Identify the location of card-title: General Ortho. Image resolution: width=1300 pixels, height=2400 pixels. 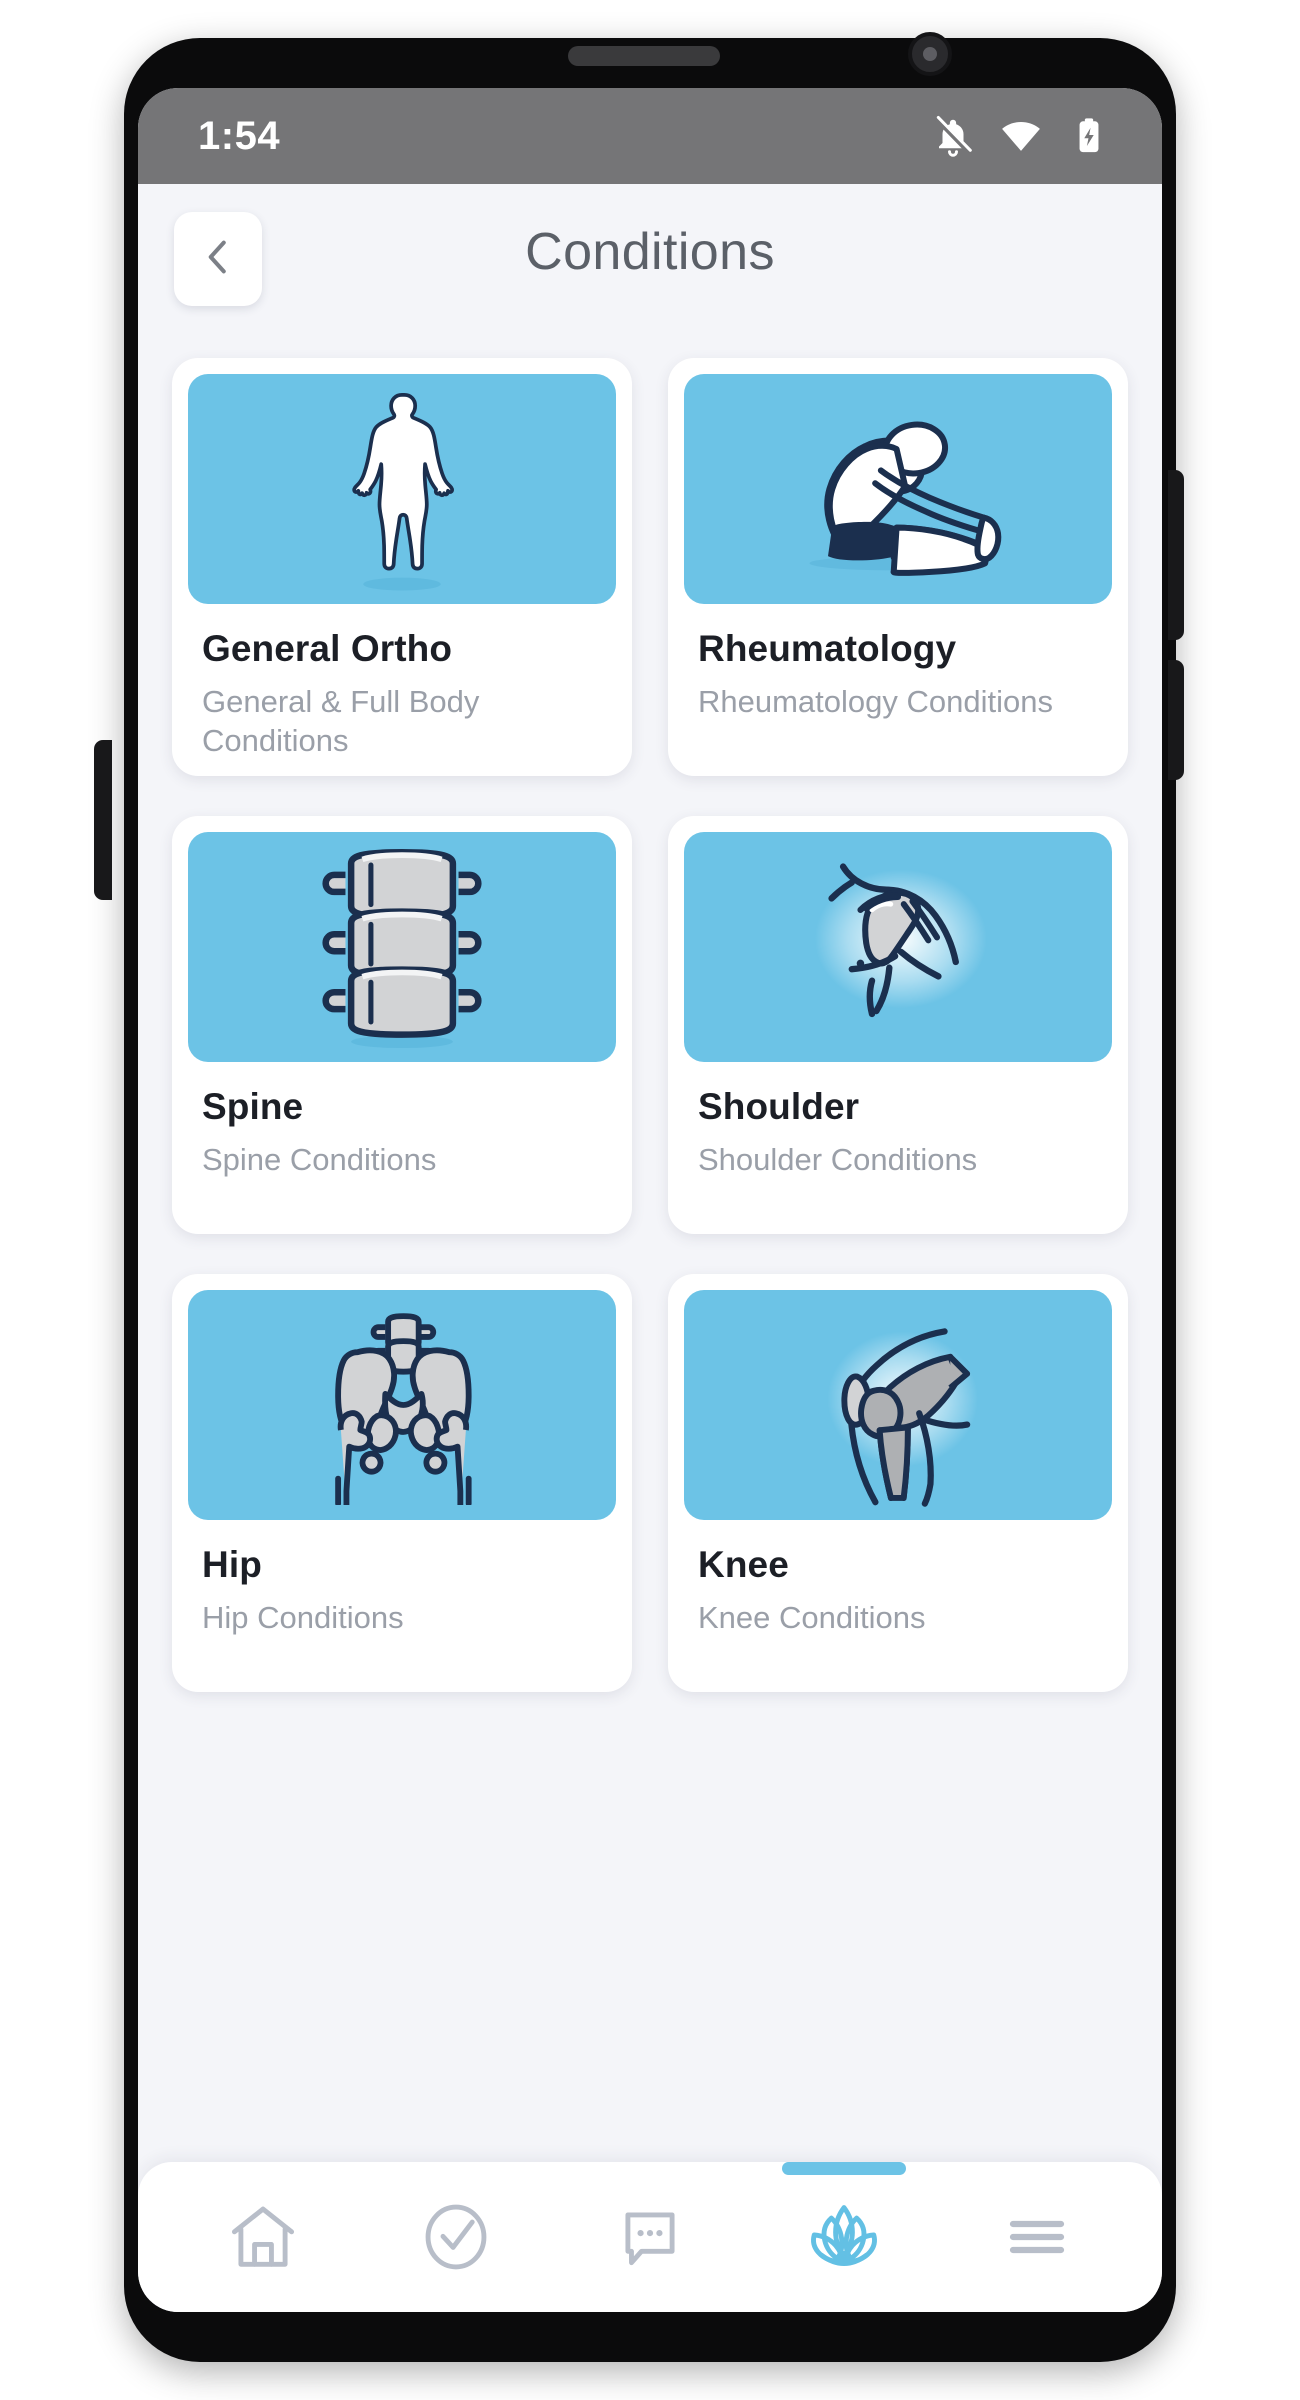
(327, 648).